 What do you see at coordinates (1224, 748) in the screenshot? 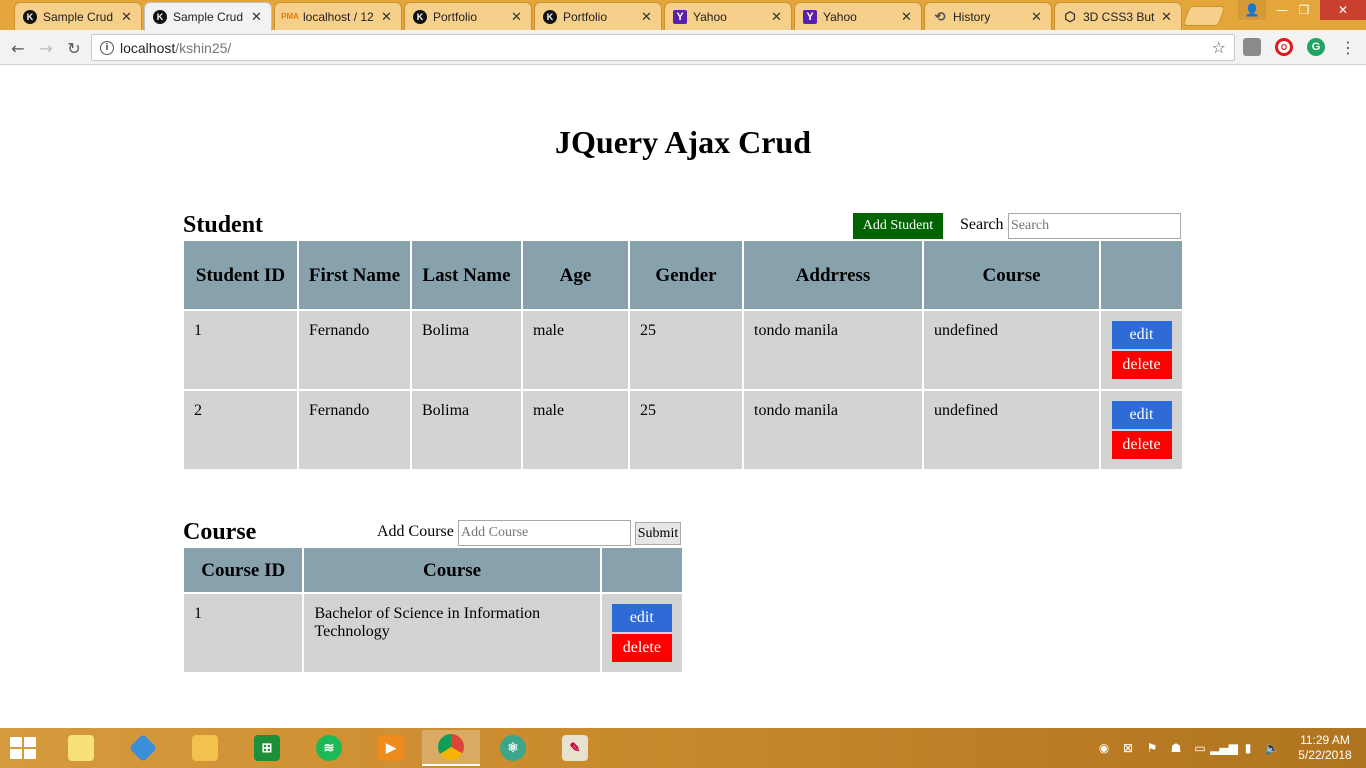
I see `signal-icon: ▂▄▆` at bounding box center [1224, 748].